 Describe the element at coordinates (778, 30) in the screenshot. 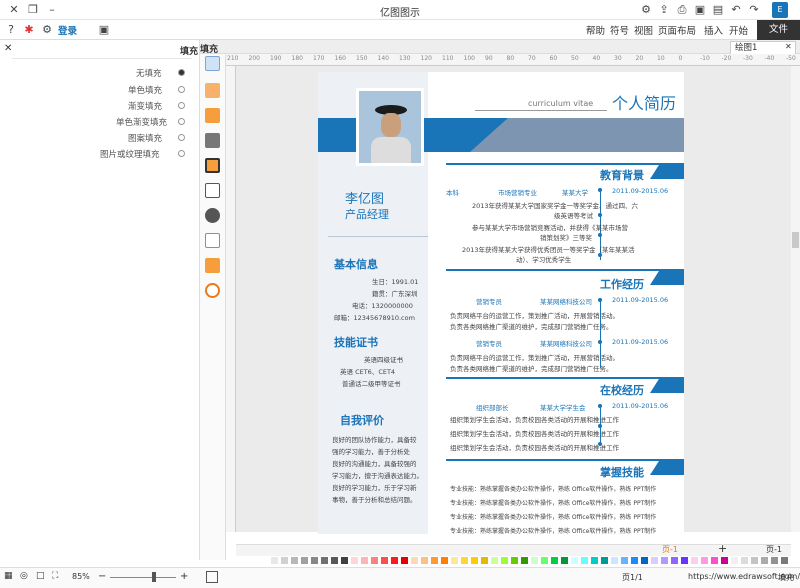

I see `file-menu-button: 文件` at that location.